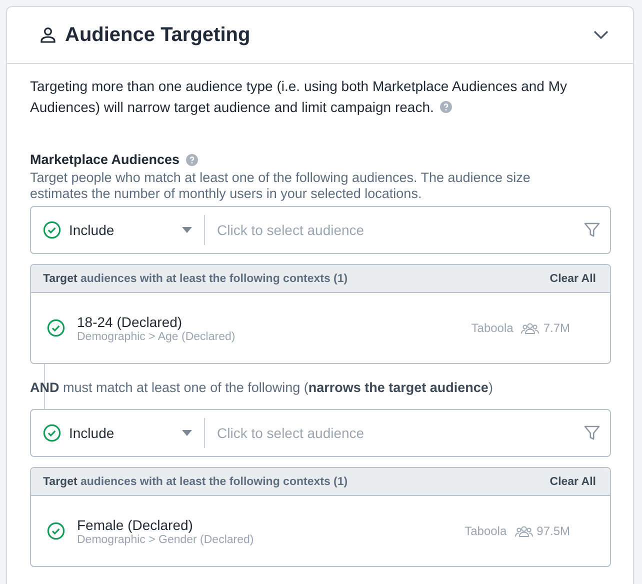  Describe the element at coordinates (156, 336) in the screenshot. I see `audience-path: Demographic > Age (Declared)` at that location.